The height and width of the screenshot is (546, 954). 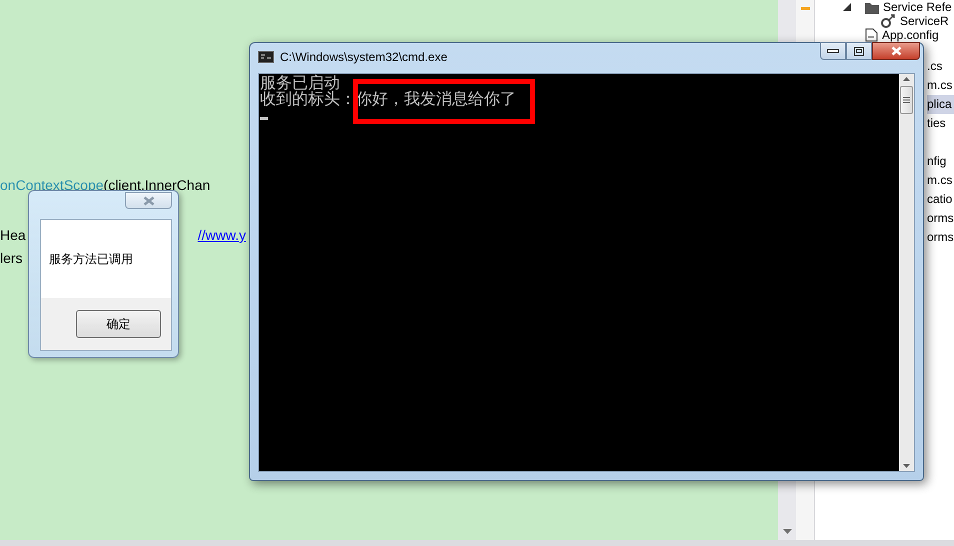 I want to click on tree-item-label: nfig, so click(x=938, y=161).